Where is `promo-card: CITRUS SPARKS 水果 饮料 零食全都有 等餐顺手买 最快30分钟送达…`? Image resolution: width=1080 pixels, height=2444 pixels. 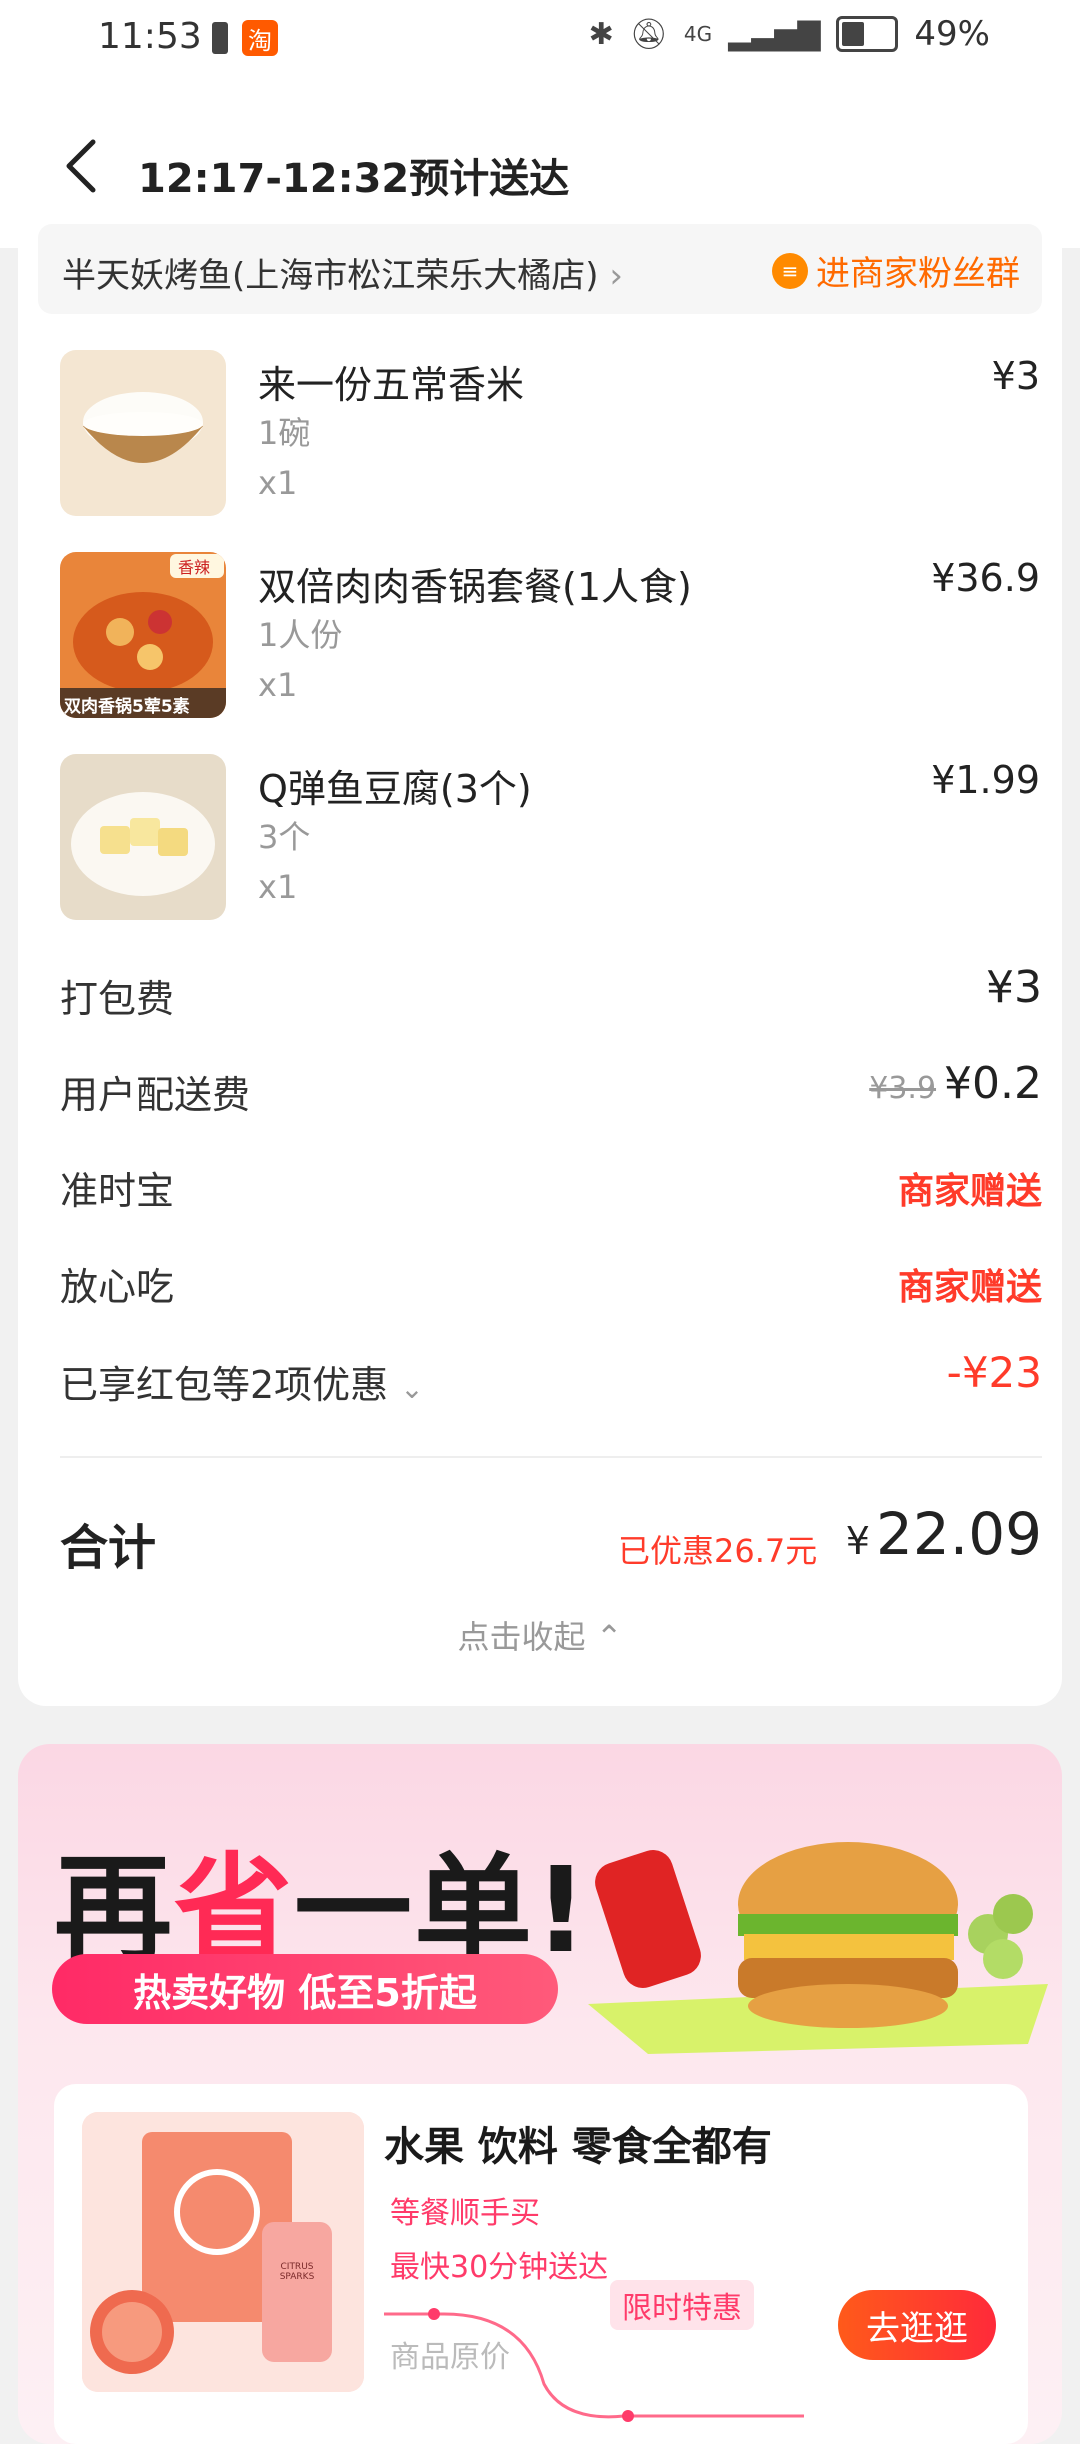 promo-card: CITRUS SPARKS 水果 饮料 零食全都有 等餐顺手买 最快30分钟送达… is located at coordinates (541, 2264).